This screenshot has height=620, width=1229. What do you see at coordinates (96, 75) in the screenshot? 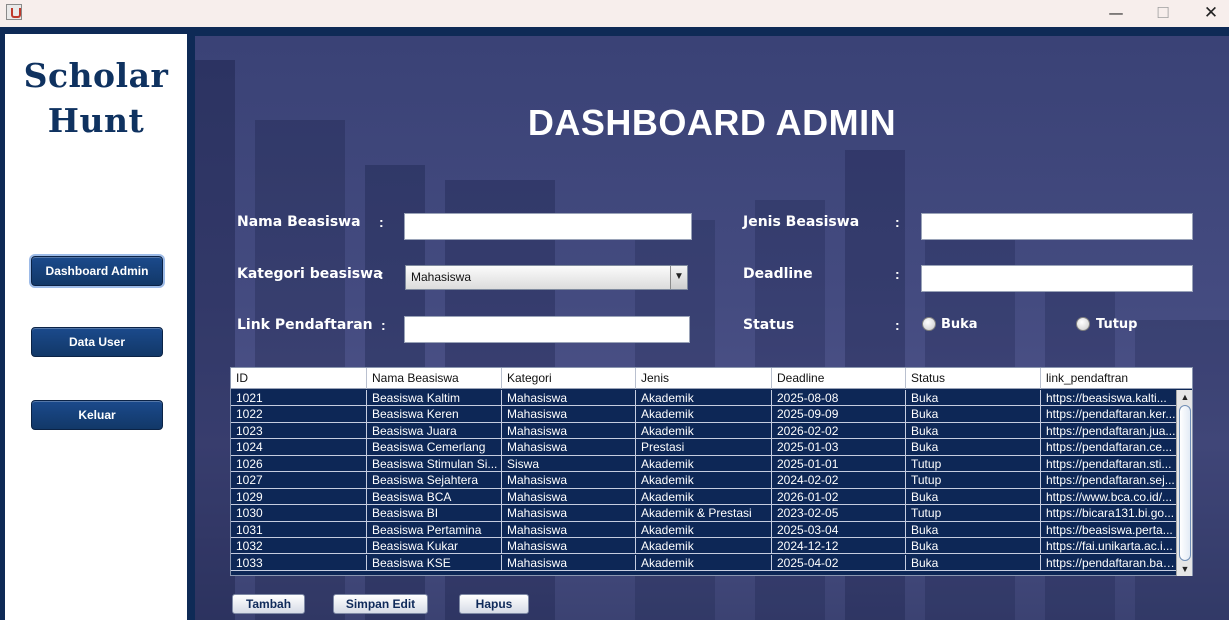
I see `logo-line-1: Scholar` at bounding box center [96, 75].